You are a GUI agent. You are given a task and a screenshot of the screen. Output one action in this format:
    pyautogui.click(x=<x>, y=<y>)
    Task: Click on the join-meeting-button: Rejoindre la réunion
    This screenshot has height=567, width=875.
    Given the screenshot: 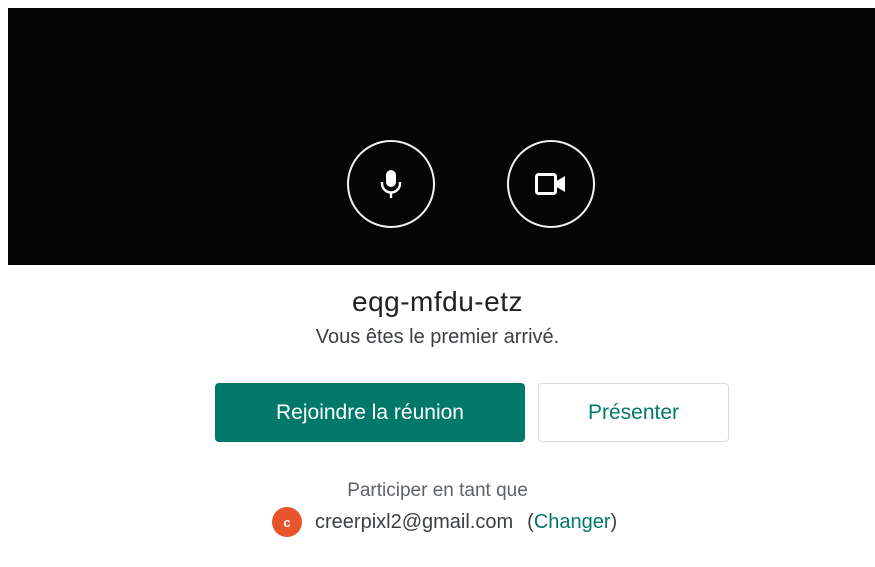 What is the action you would take?
    pyautogui.click(x=370, y=412)
    